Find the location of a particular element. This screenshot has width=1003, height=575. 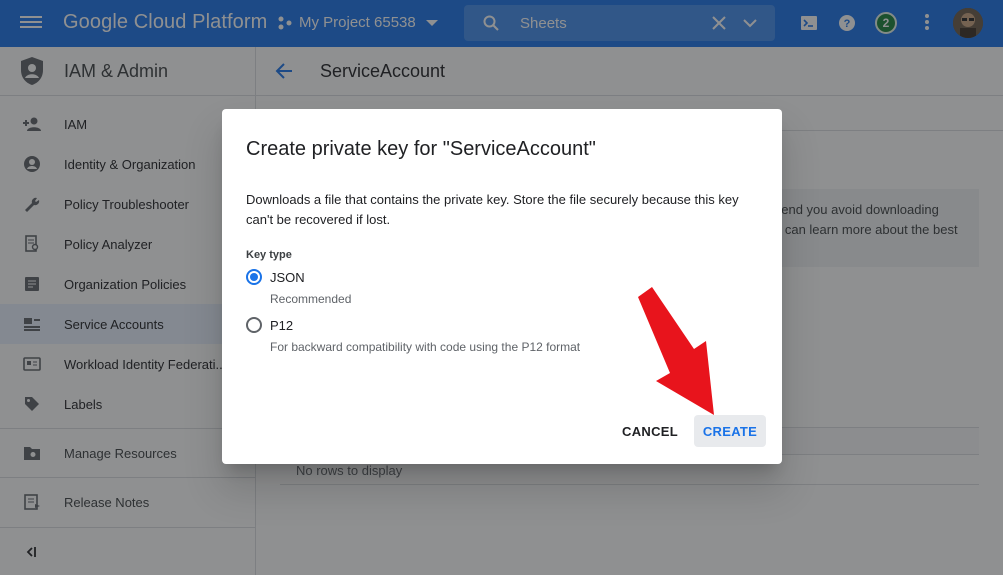

radio-help-text: Recommended is located at coordinates (311, 299).